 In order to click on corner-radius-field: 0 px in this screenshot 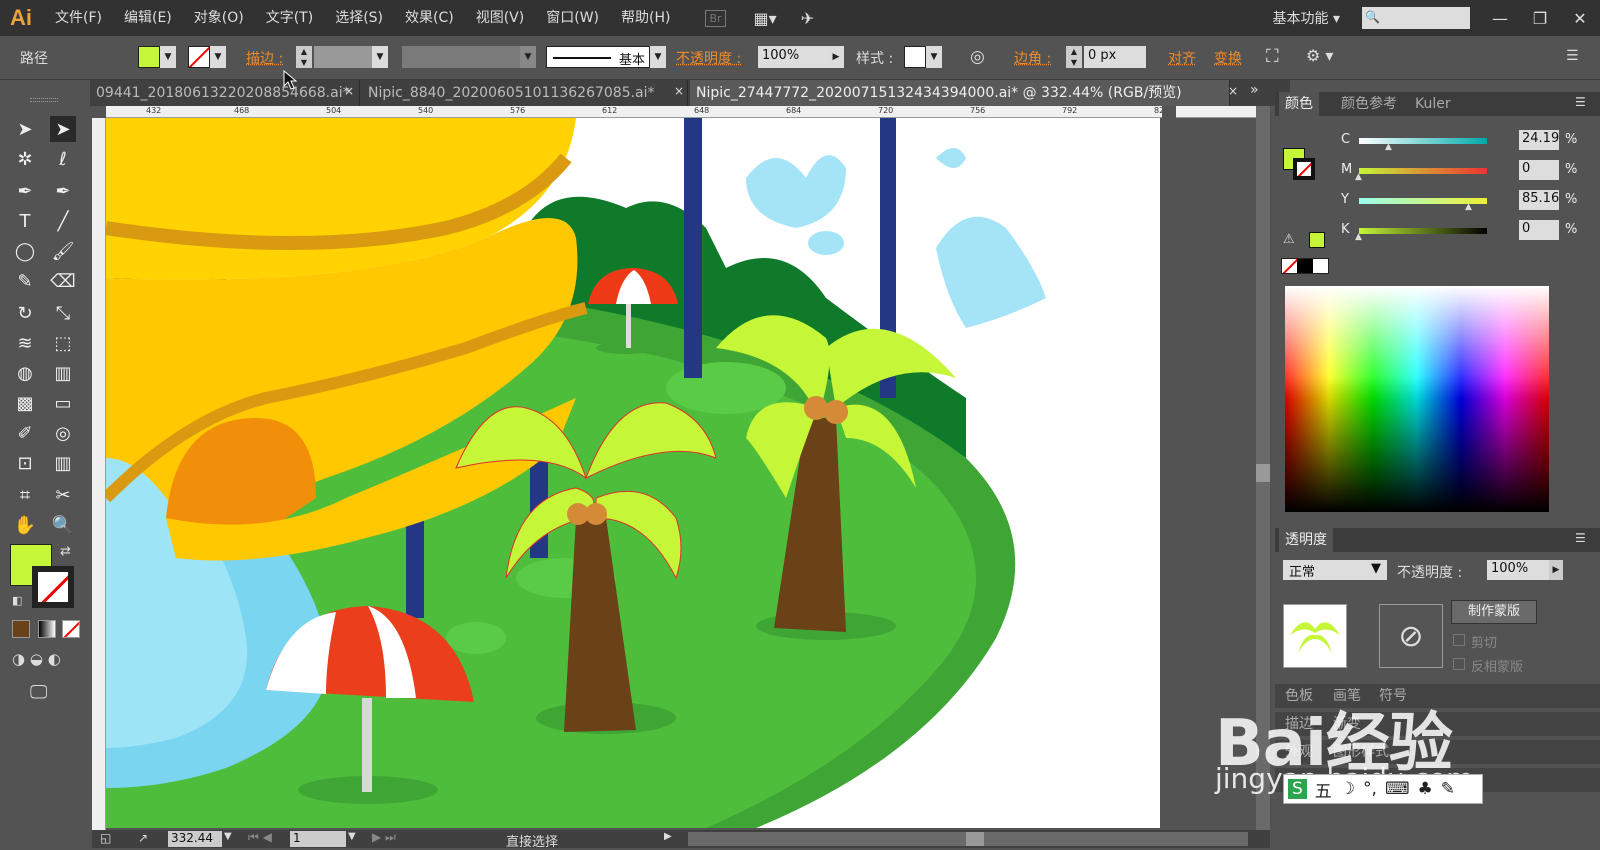, I will do `click(1115, 57)`.